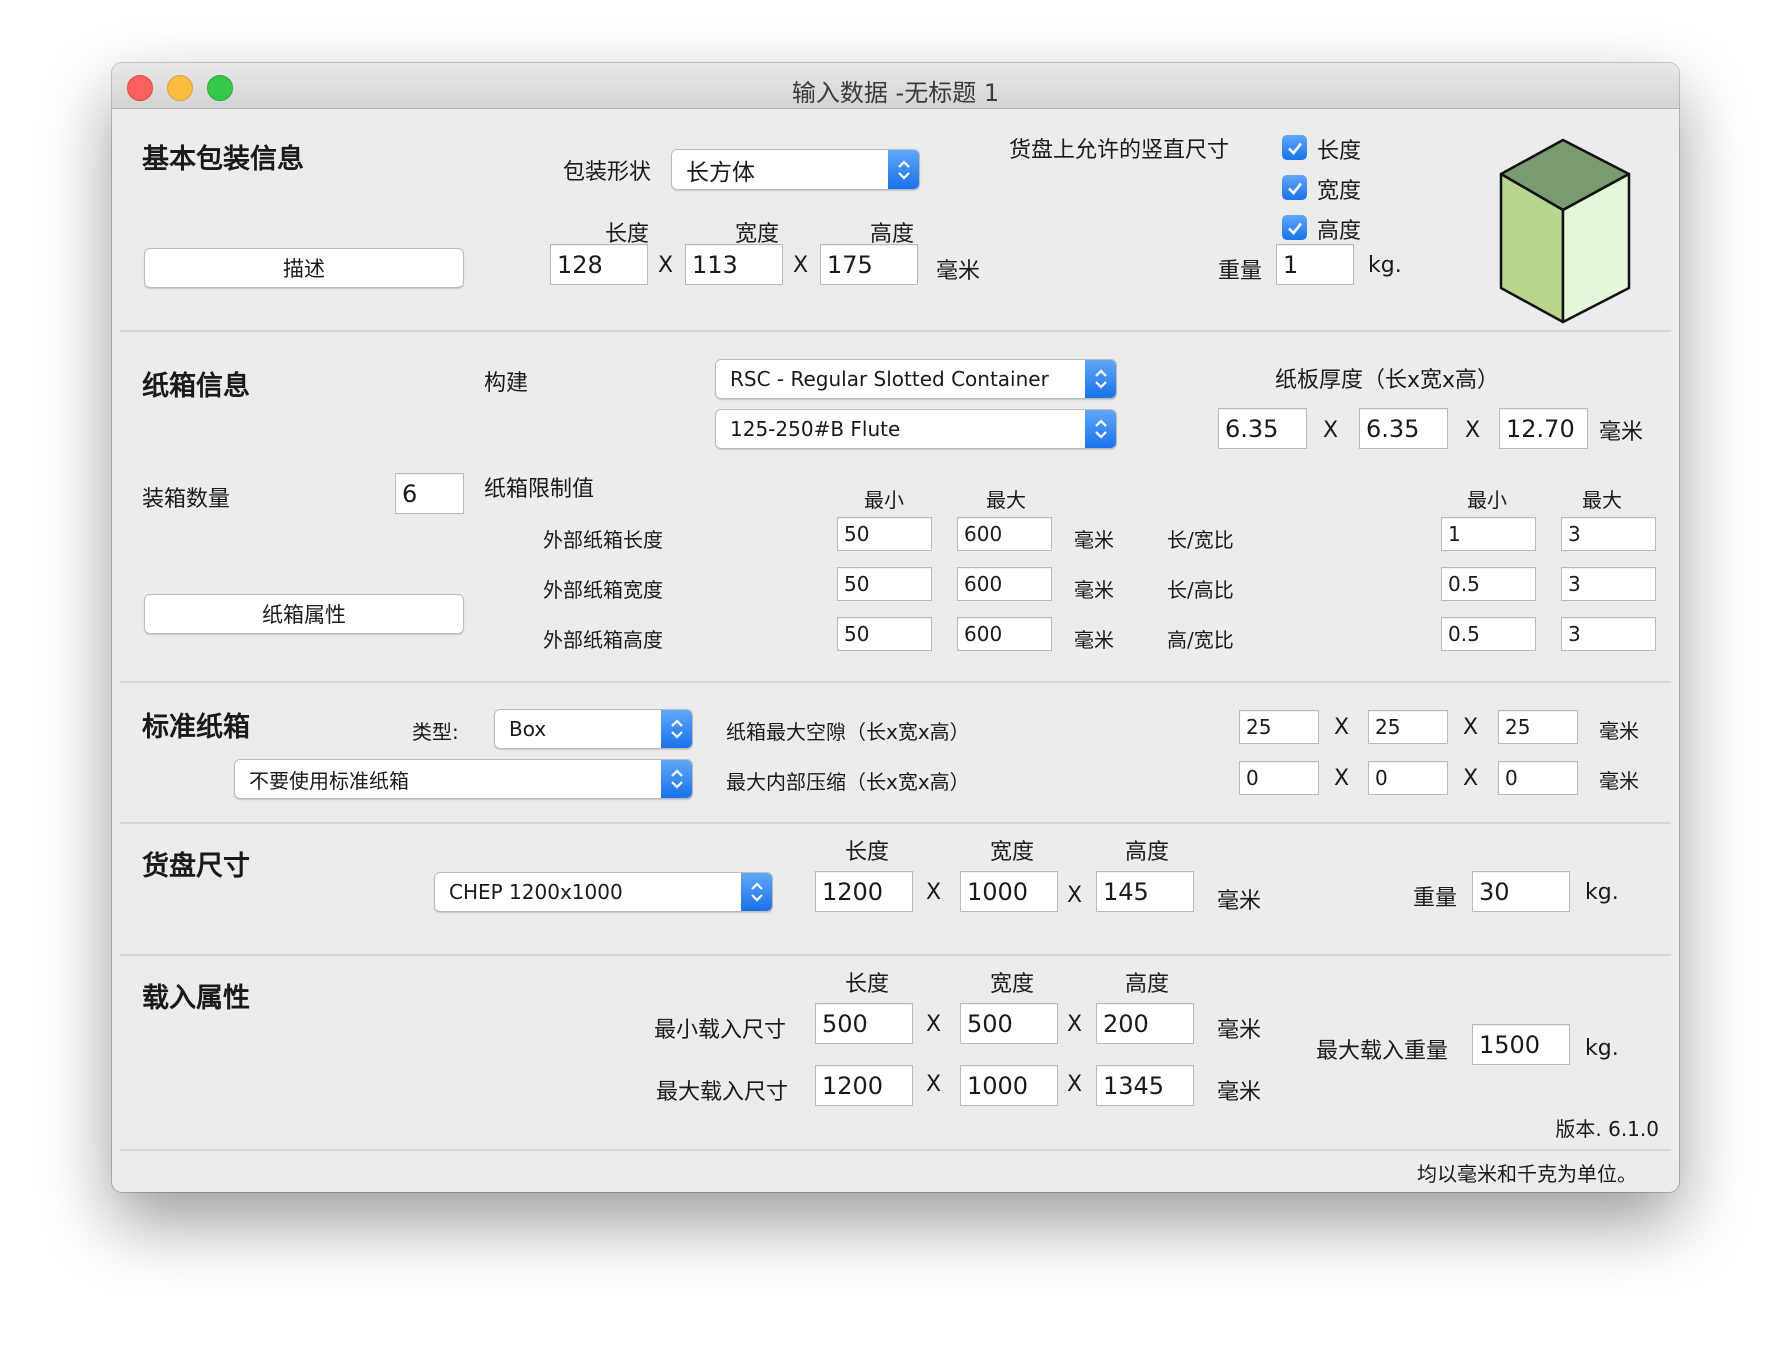  I want to click on max-load-weight-label: 最大载入重量, so click(1382, 1051).